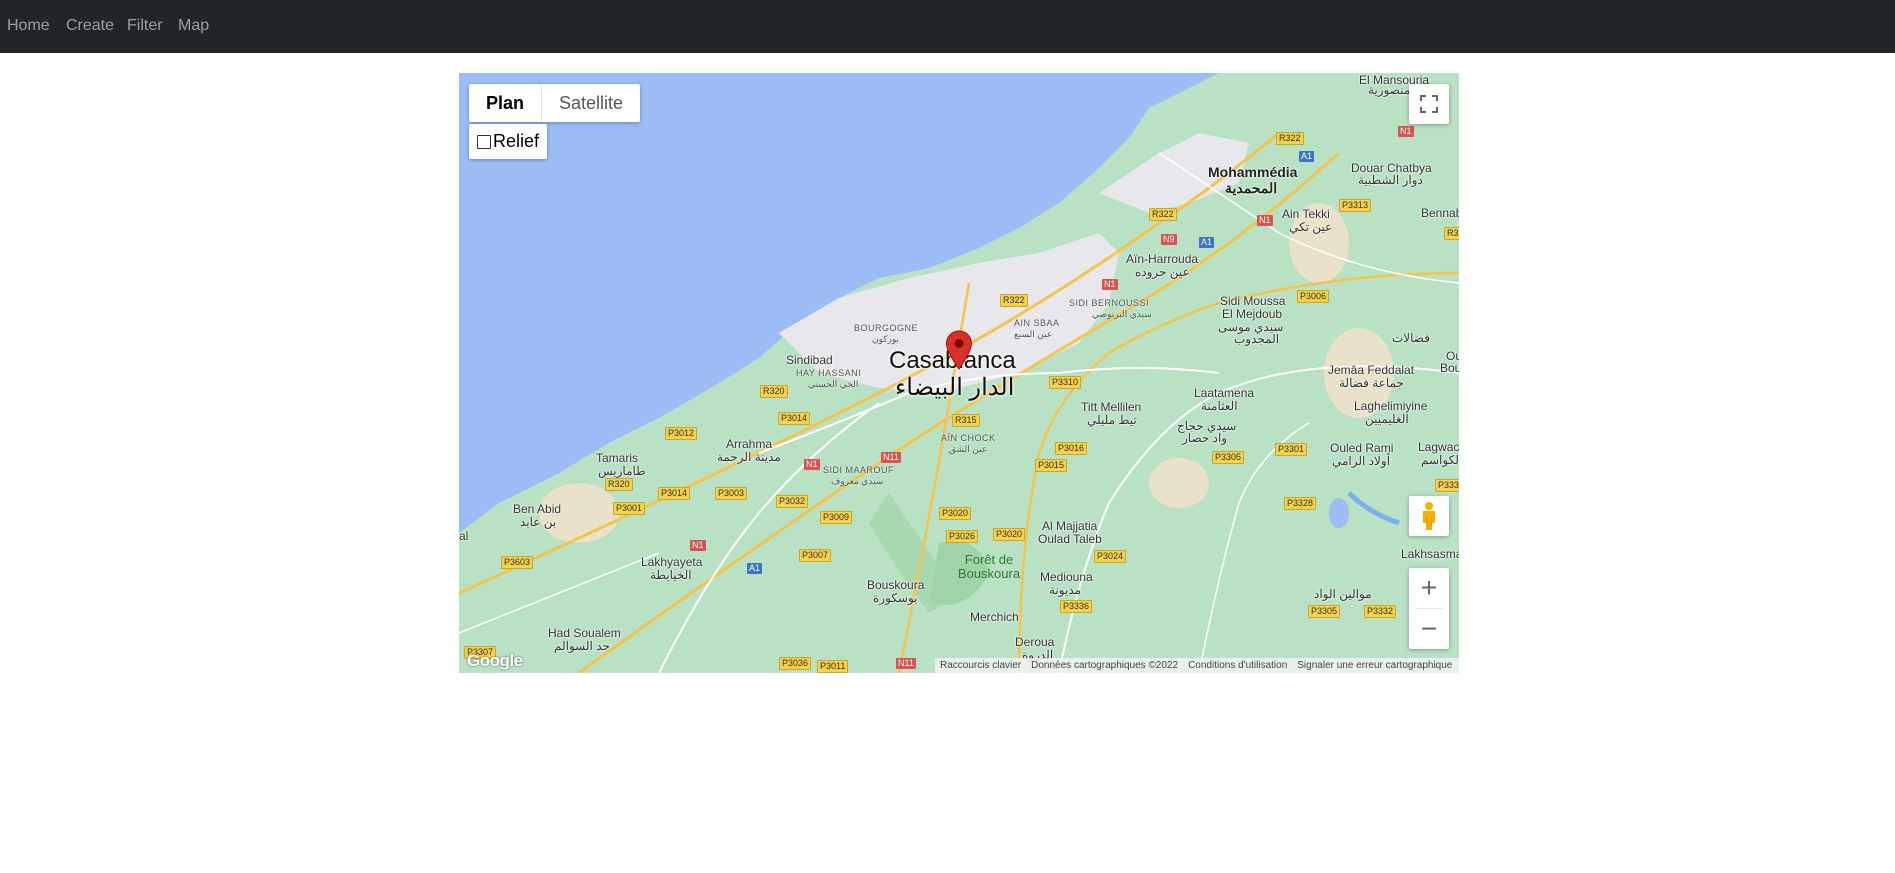 The image size is (1895, 873). I want to click on terms-link: Conditions d'utilisation, so click(1237, 665).